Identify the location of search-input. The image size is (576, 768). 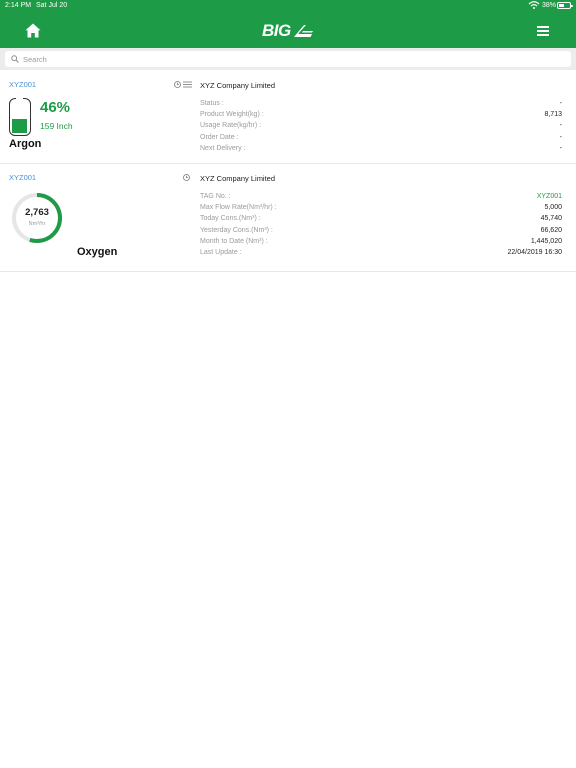
(293, 59).